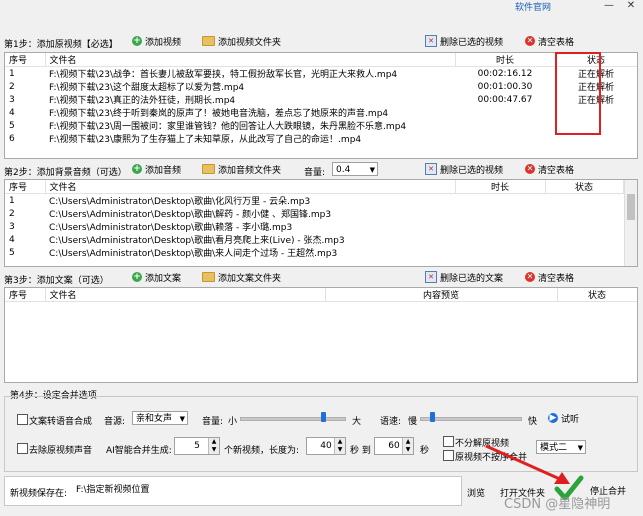 Image resolution: width=643 pixels, height=516 pixels. Describe the element at coordinates (432, 417) in the screenshot. I see `speed-thumb` at that location.